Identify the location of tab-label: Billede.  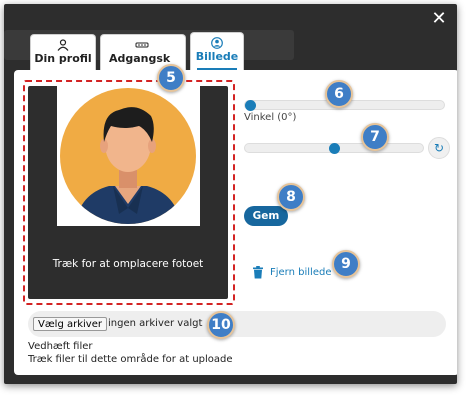
(217, 56).